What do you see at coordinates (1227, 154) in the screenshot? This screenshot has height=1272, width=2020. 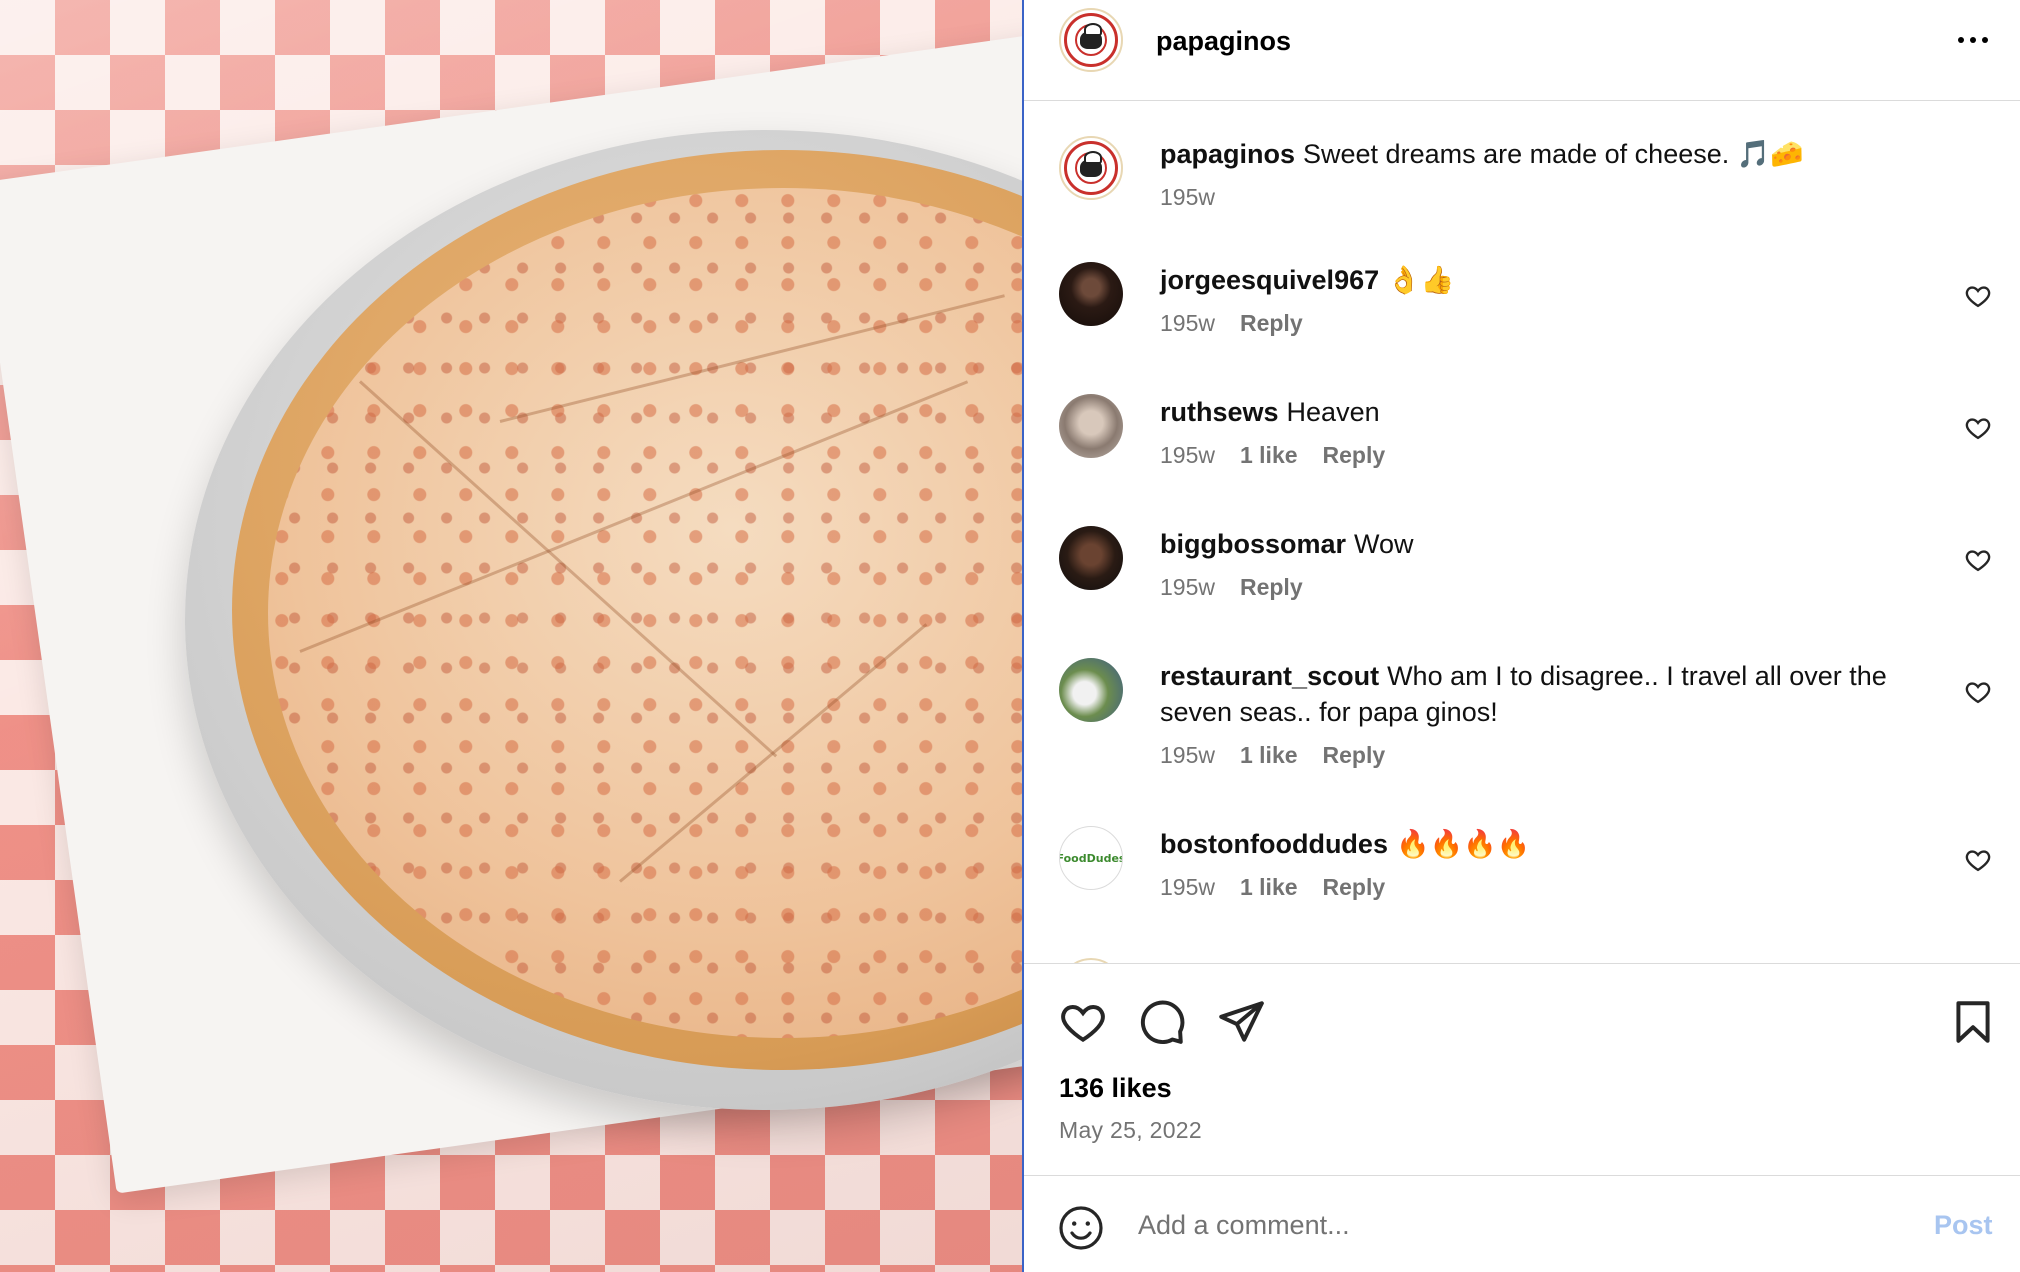 I see `caption-username: papaginos` at bounding box center [1227, 154].